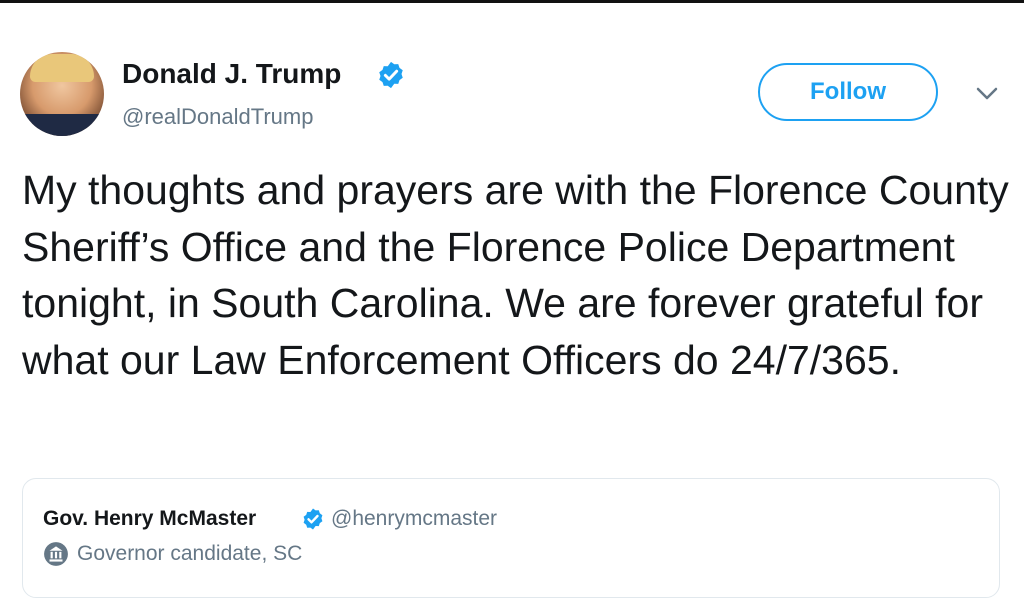 The width and height of the screenshot is (1024, 598). I want to click on quoted-author-name: Gov. Henry McMaster, so click(149, 519).